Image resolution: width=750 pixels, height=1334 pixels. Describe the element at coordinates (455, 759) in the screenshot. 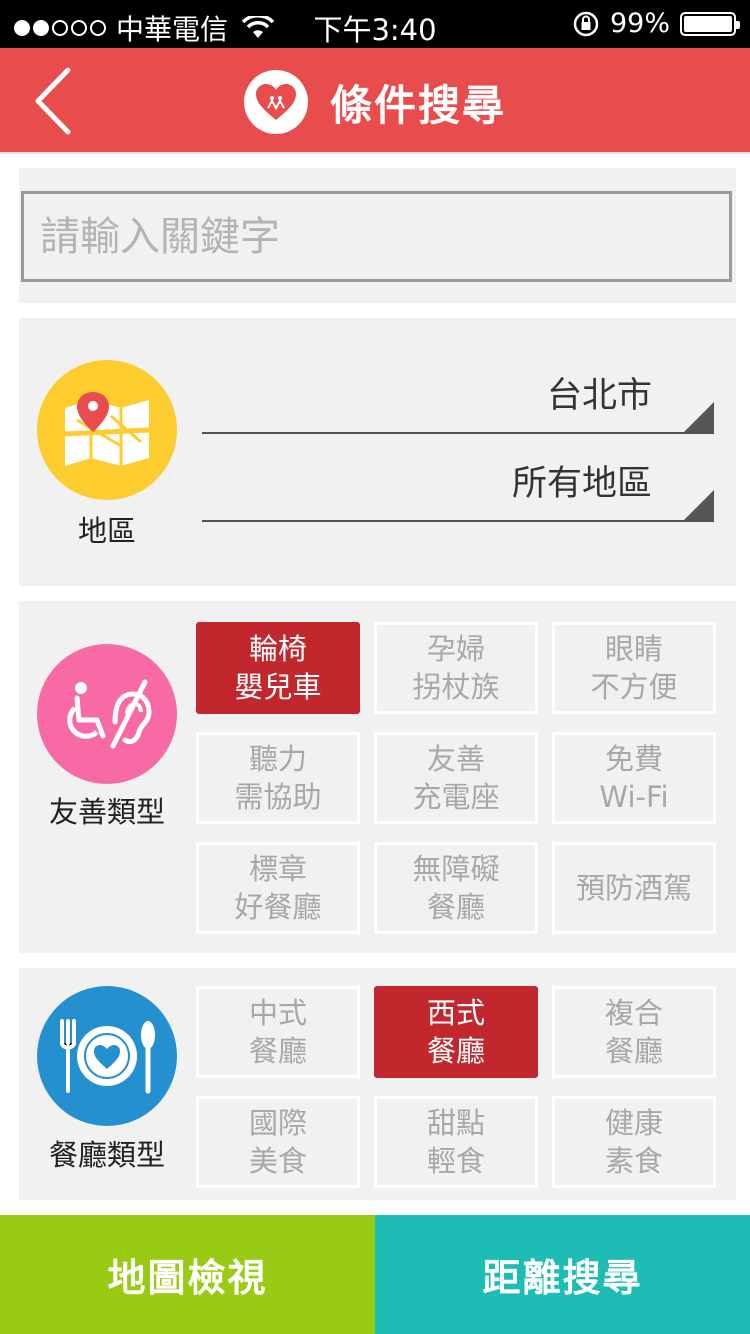

I see `option-label-line1: 友善` at that location.